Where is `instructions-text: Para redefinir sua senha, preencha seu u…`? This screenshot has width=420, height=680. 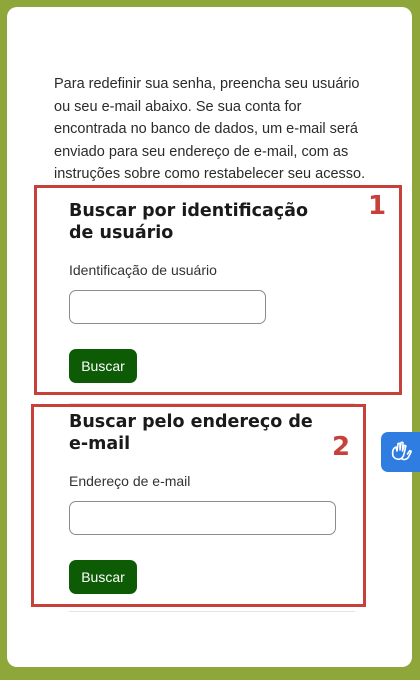 instructions-text: Para redefinir sua senha, preencha seu u… is located at coordinates (210, 129).